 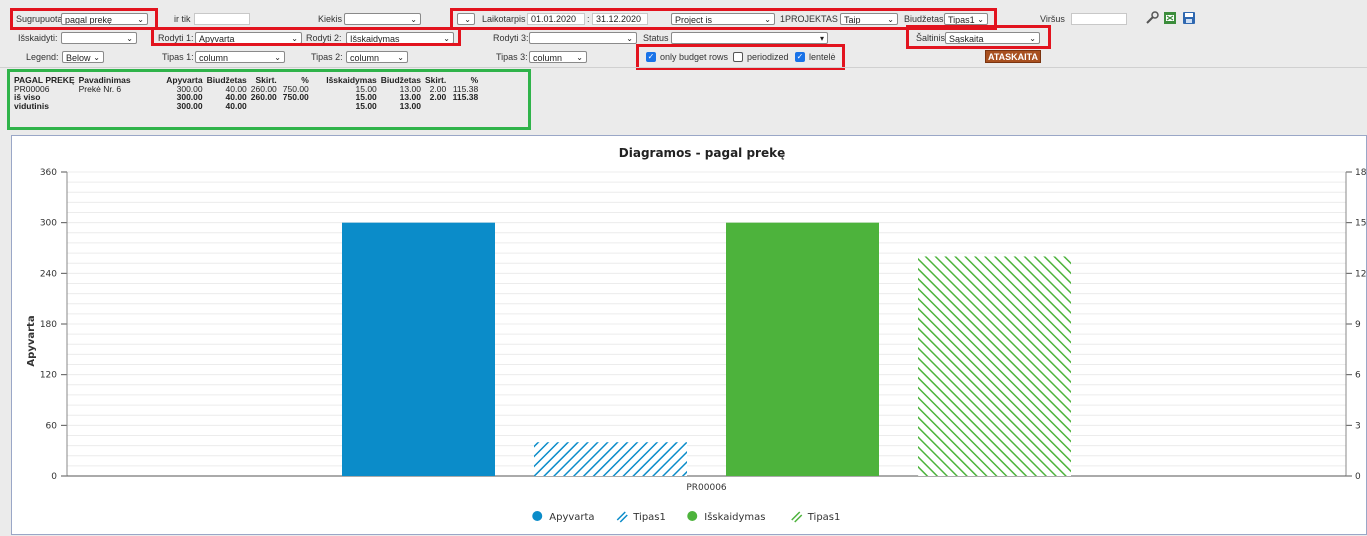 I want to click on report-button: ATASKAITA, so click(x=1013, y=56).